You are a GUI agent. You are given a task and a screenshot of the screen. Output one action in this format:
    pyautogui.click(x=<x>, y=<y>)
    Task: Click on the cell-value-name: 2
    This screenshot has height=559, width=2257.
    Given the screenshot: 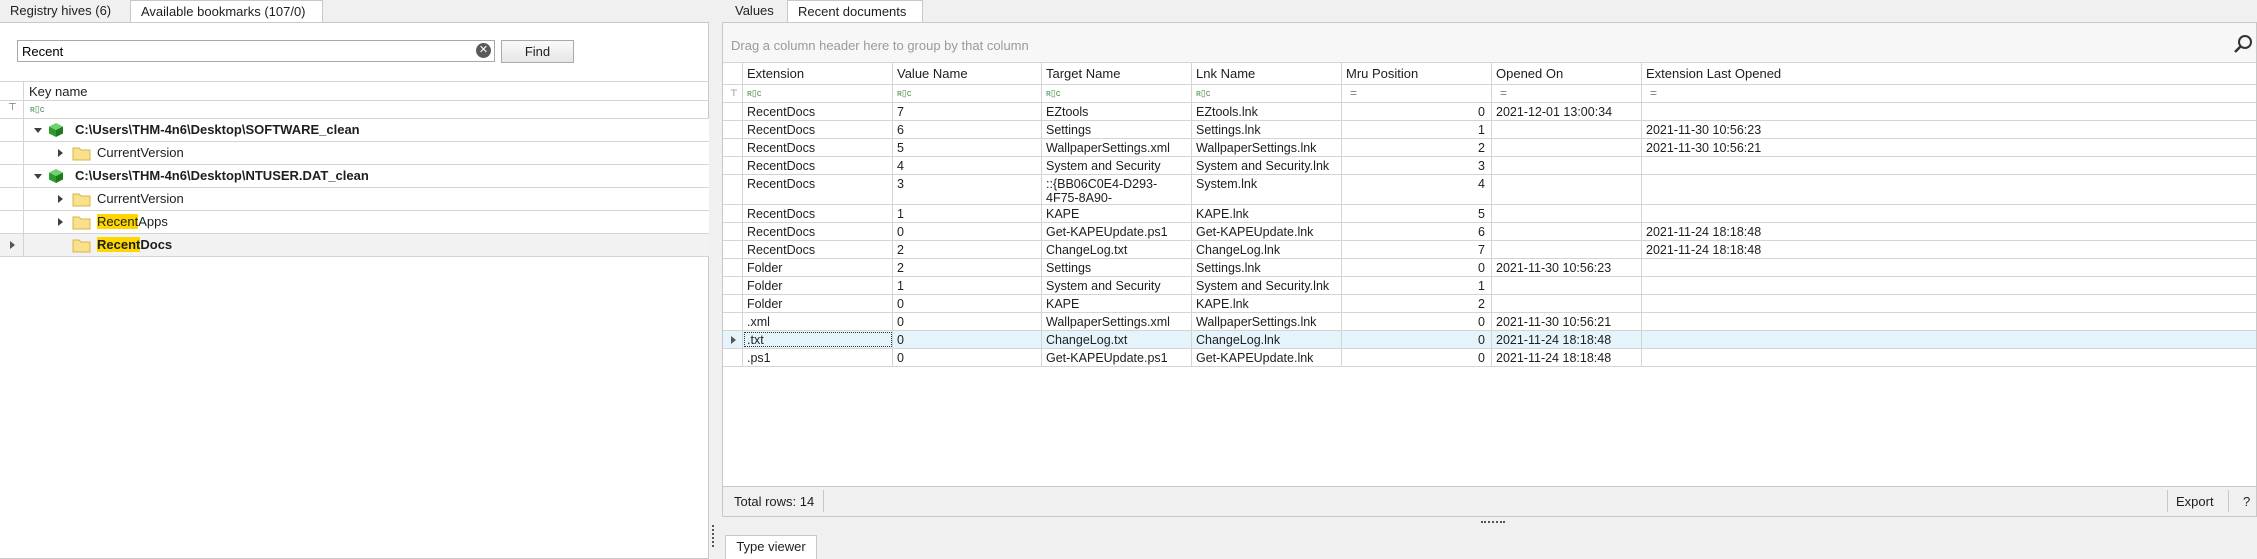 What is the action you would take?
    pyautogui.click(x=967, y=249)
    